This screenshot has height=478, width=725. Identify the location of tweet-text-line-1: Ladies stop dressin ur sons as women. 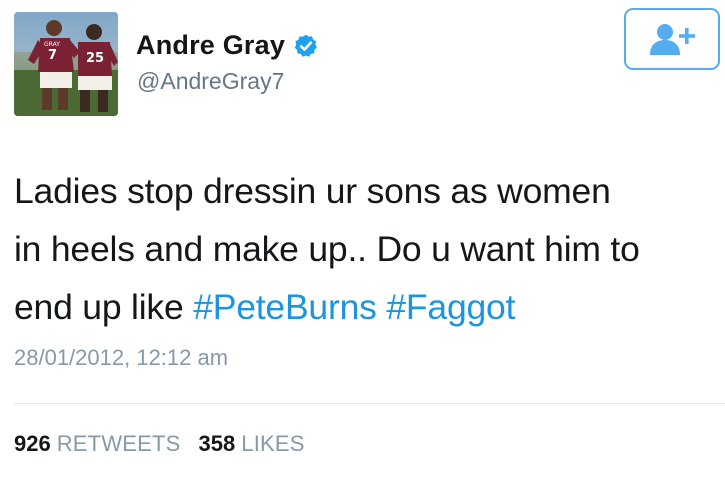
(312, 191).